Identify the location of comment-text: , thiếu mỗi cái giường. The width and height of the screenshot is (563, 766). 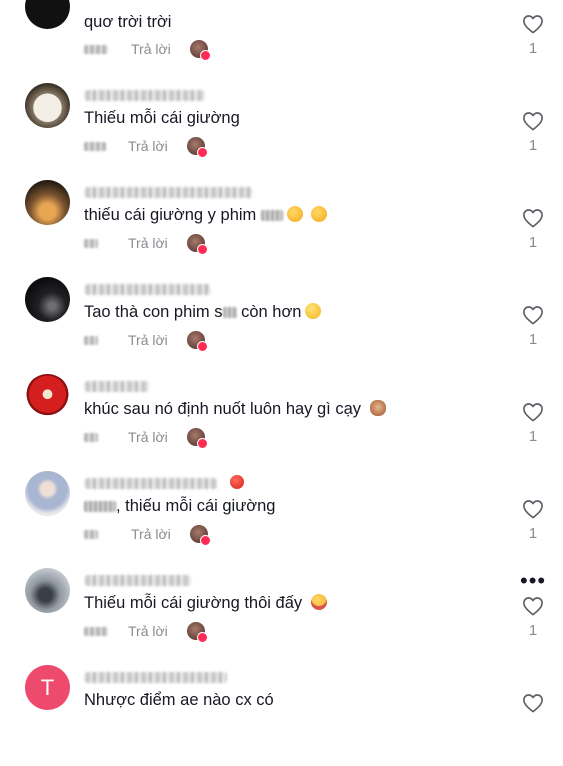
(179, 506).